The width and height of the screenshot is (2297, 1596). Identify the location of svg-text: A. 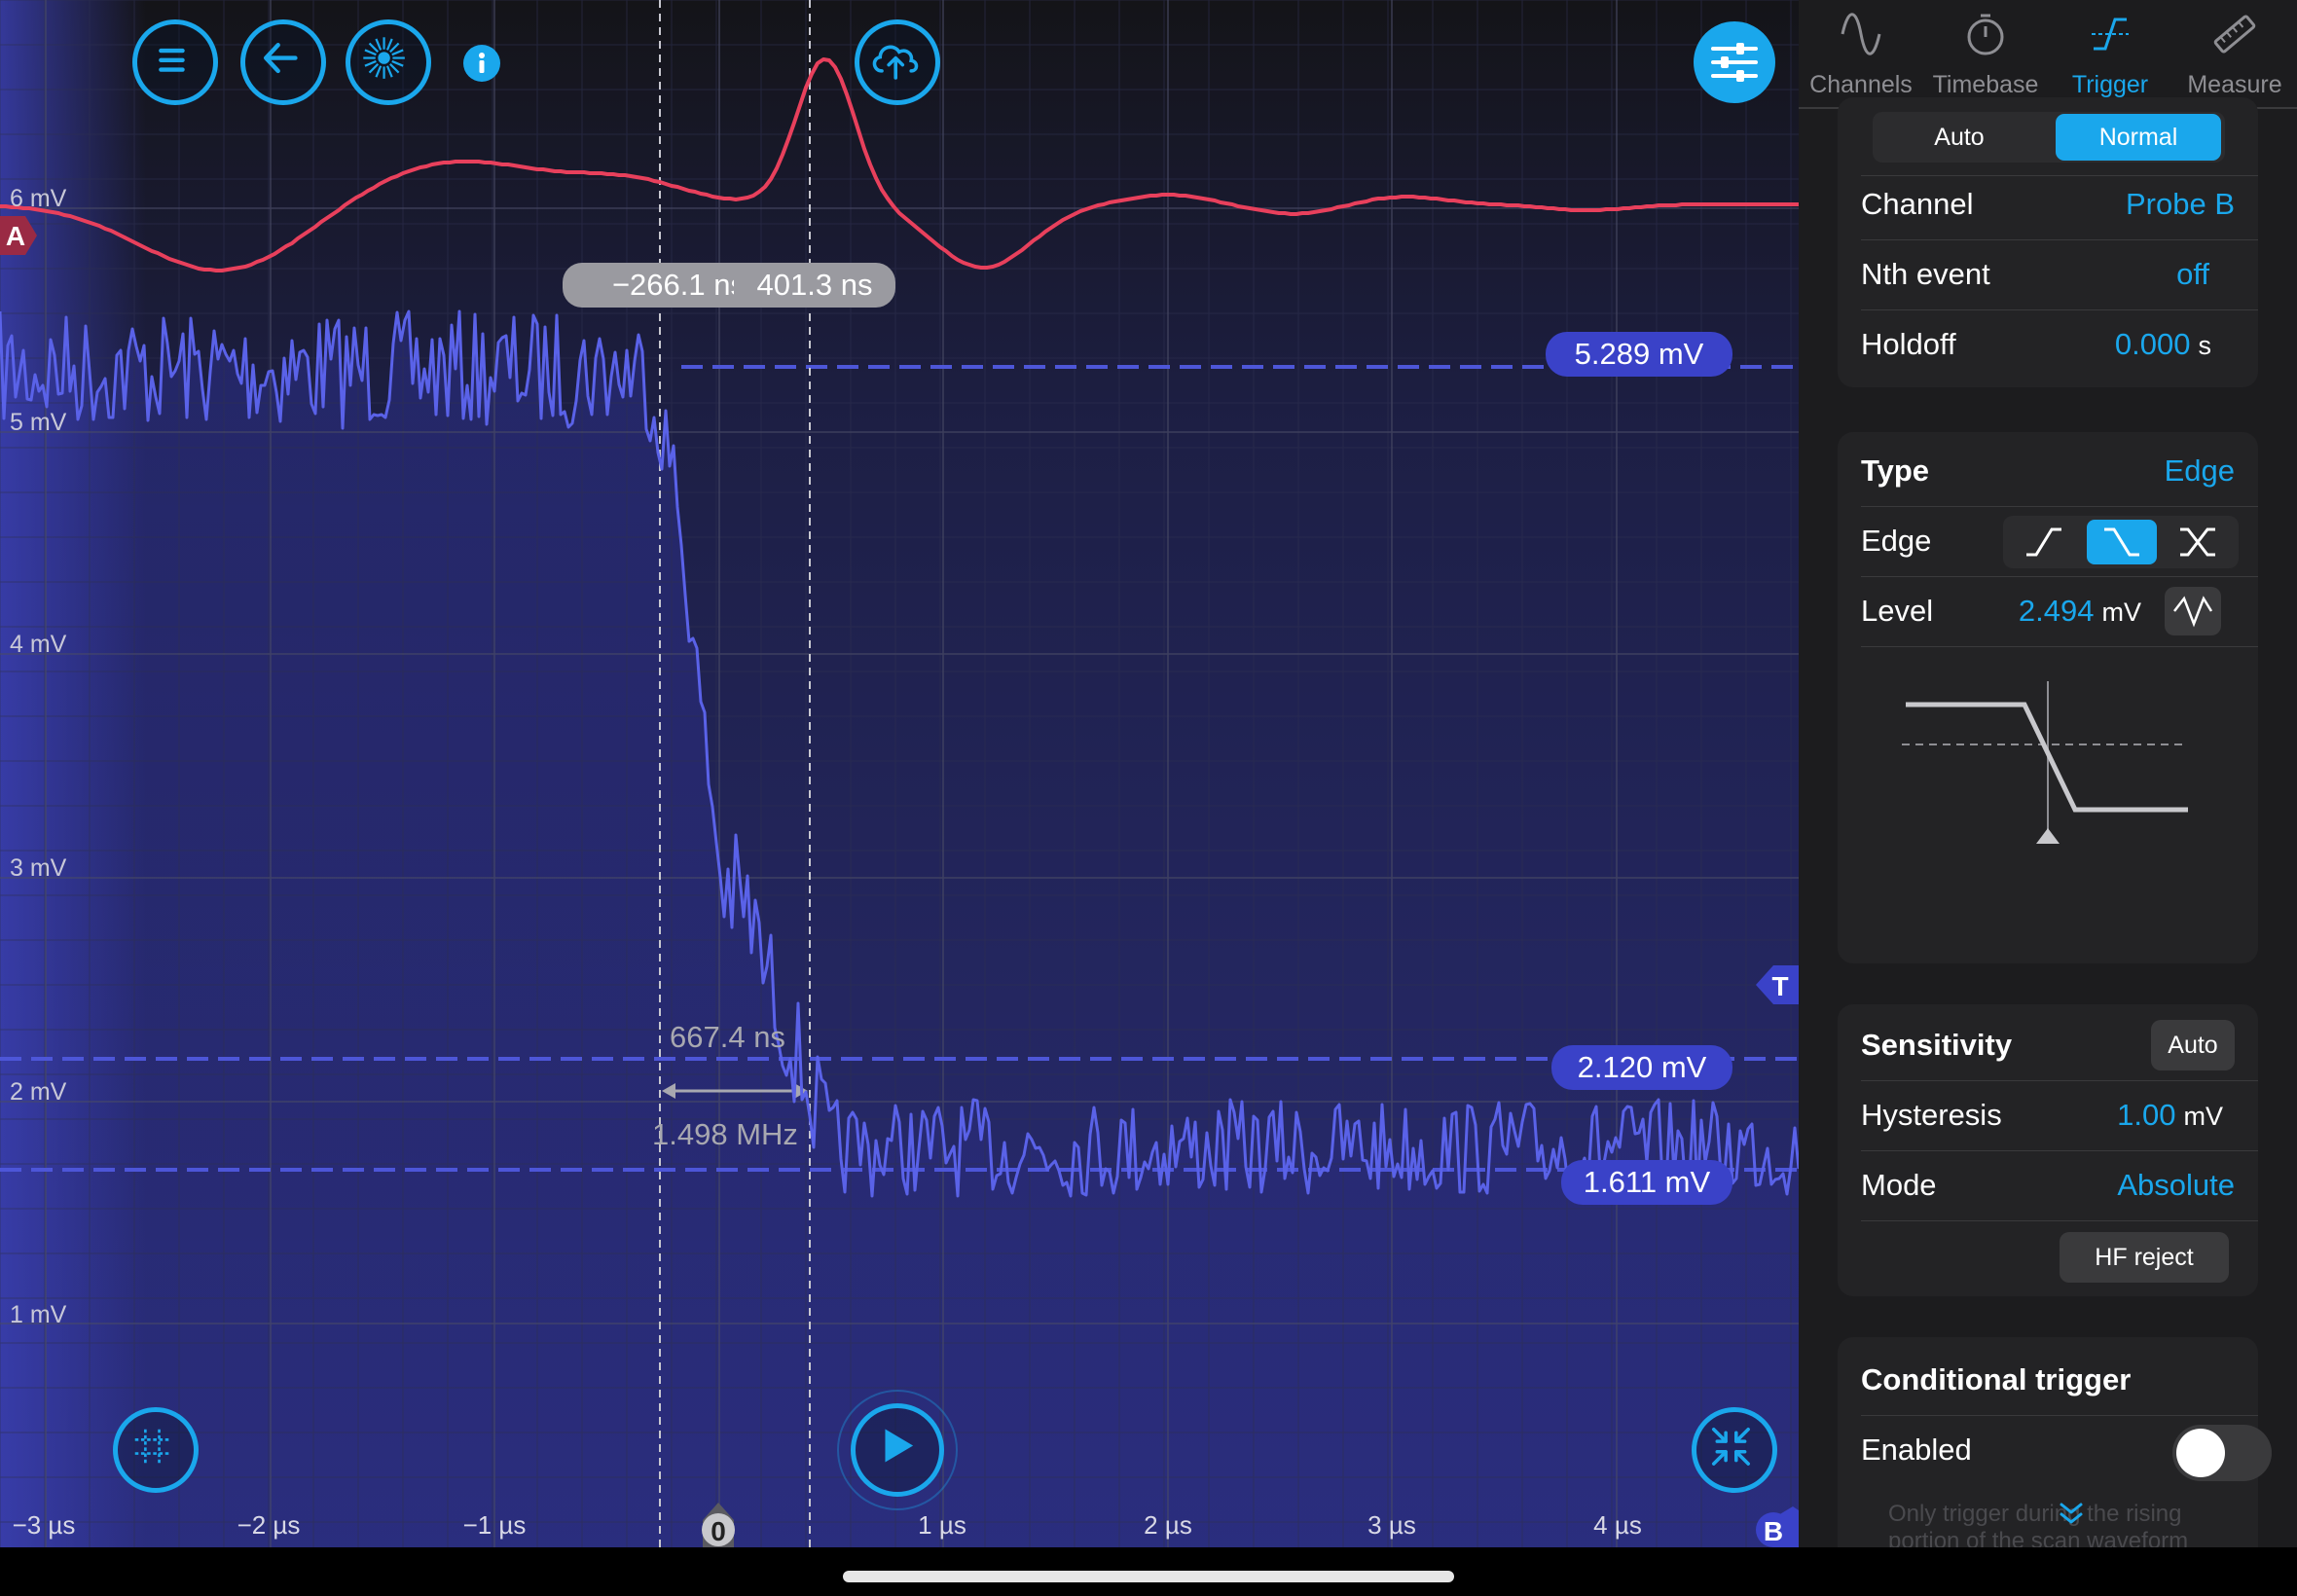
(15, 236).